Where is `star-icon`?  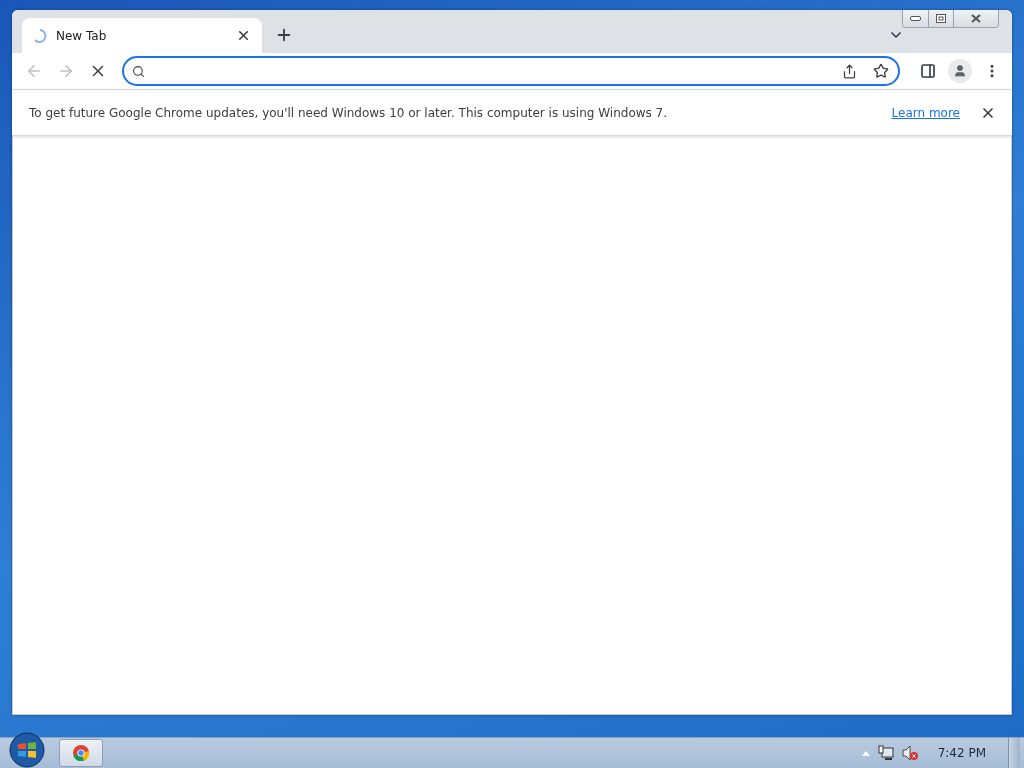 star-icon is located at coordinates (881, 71).